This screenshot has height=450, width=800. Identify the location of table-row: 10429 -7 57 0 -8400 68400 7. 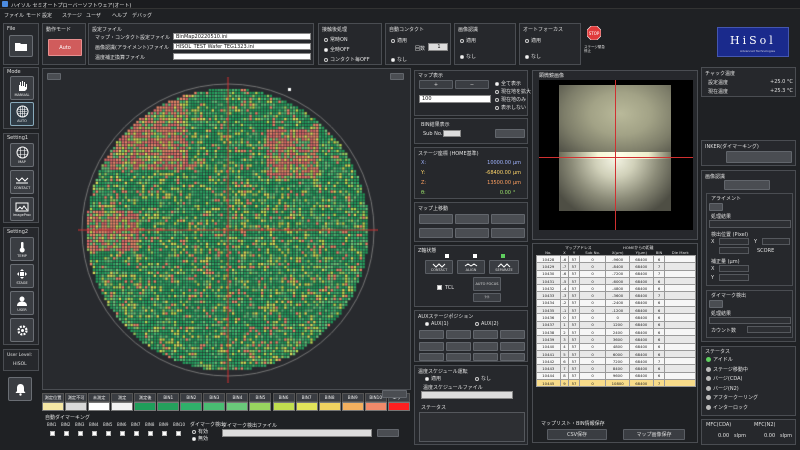
(616, 266).